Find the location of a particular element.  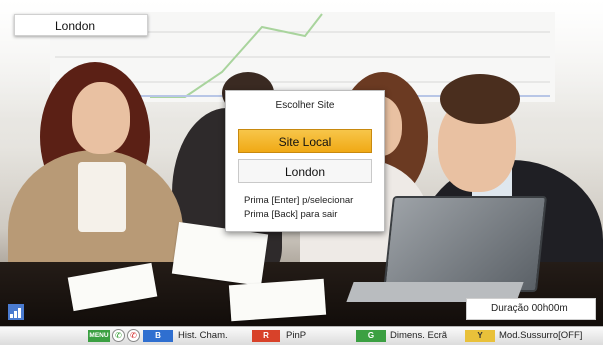

screen-size-label: Dimens. Ecrã is located at coordinates (419, 335).